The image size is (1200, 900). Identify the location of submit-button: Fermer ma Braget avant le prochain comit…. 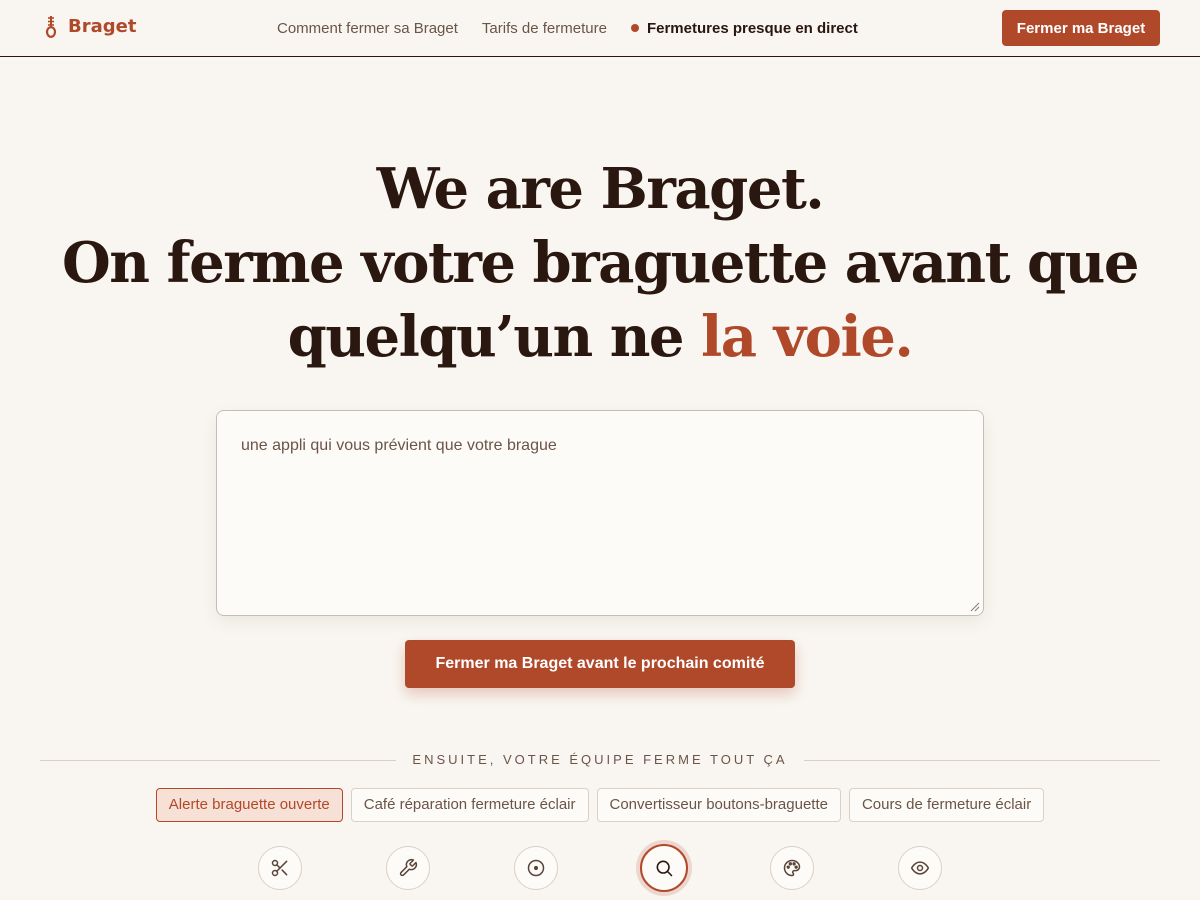
(600, 664).